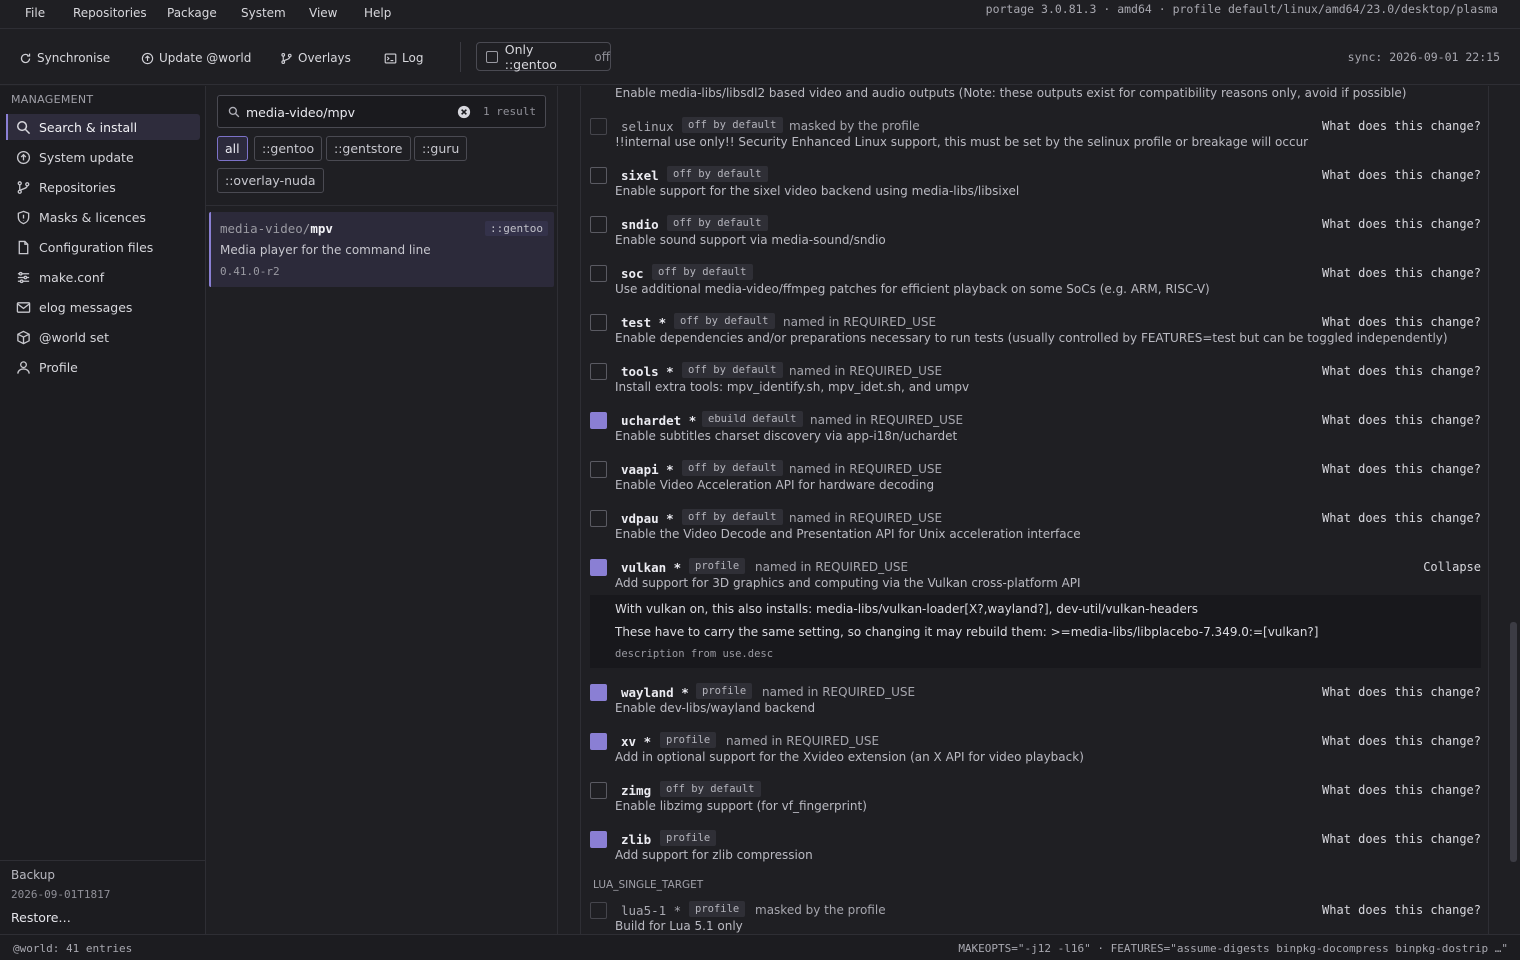 The image size is (1520, 960). I want to click on menu-file: File, so click(35, 13).